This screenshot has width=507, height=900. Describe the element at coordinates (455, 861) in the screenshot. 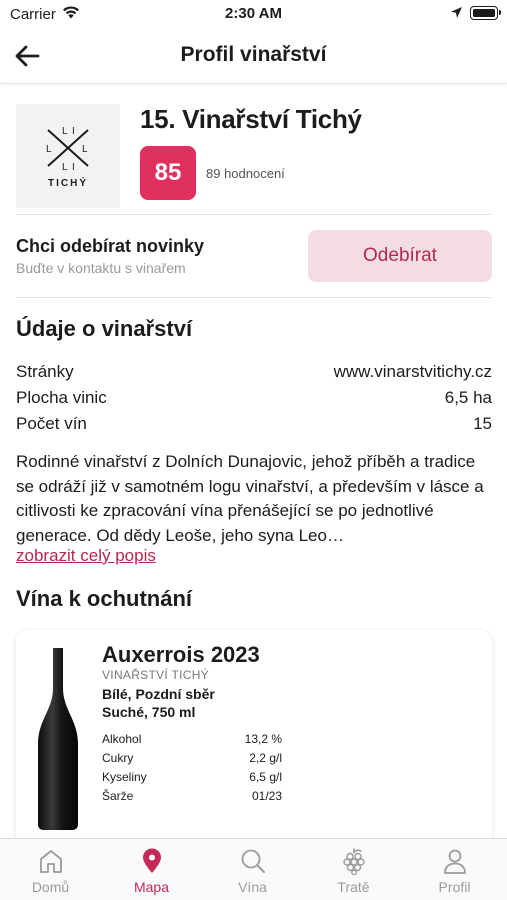

I see `profile-icon` at that location.